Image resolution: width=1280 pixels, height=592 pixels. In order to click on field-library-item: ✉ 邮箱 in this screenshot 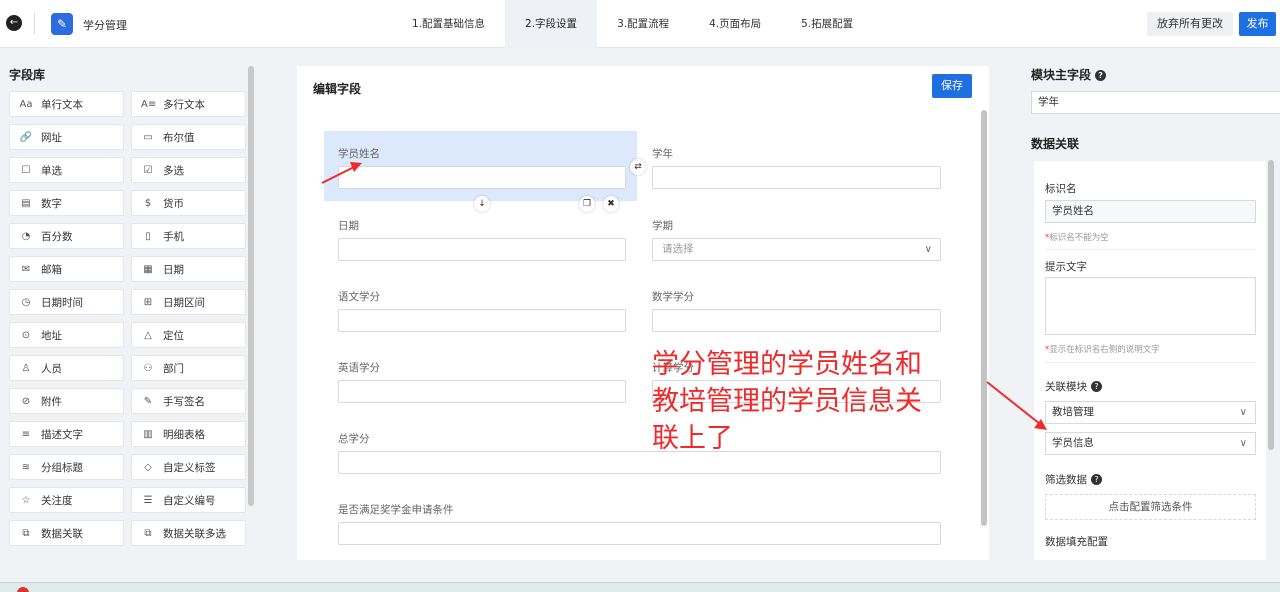, I will do `click(66, 269)`.